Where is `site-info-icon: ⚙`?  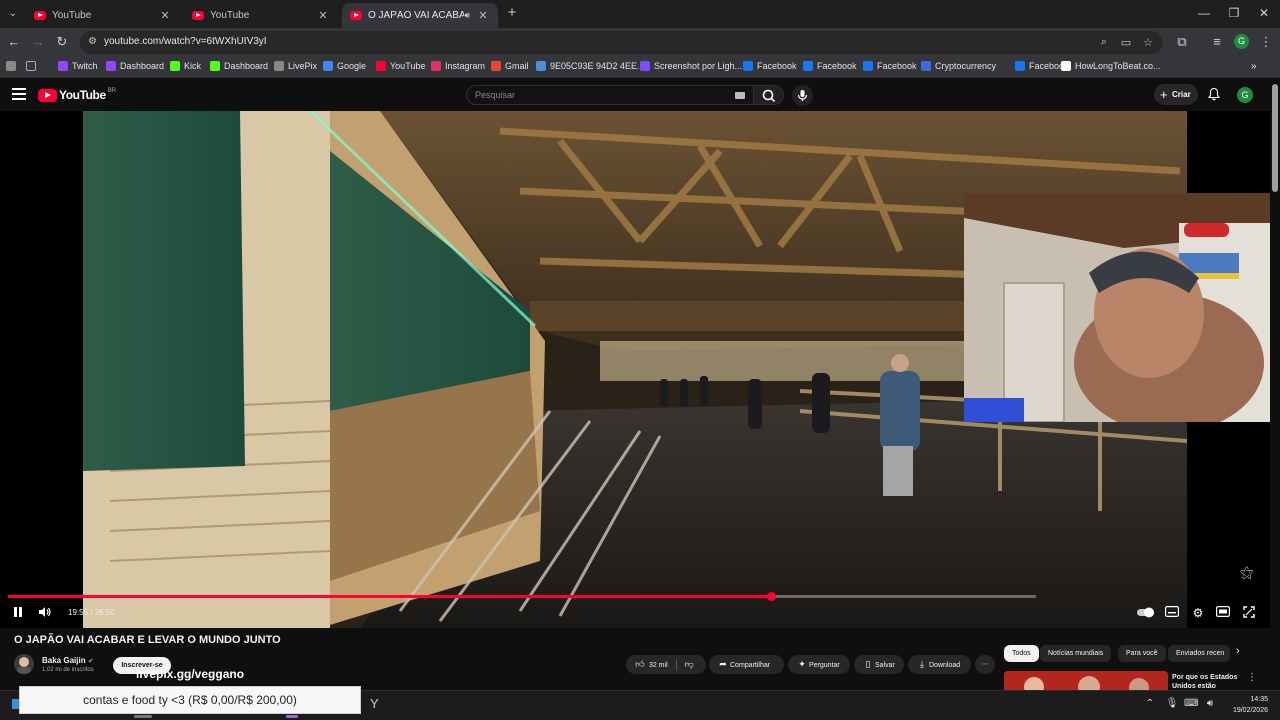
site-info-icon: ⚙ is located at coordinates (94, 42).